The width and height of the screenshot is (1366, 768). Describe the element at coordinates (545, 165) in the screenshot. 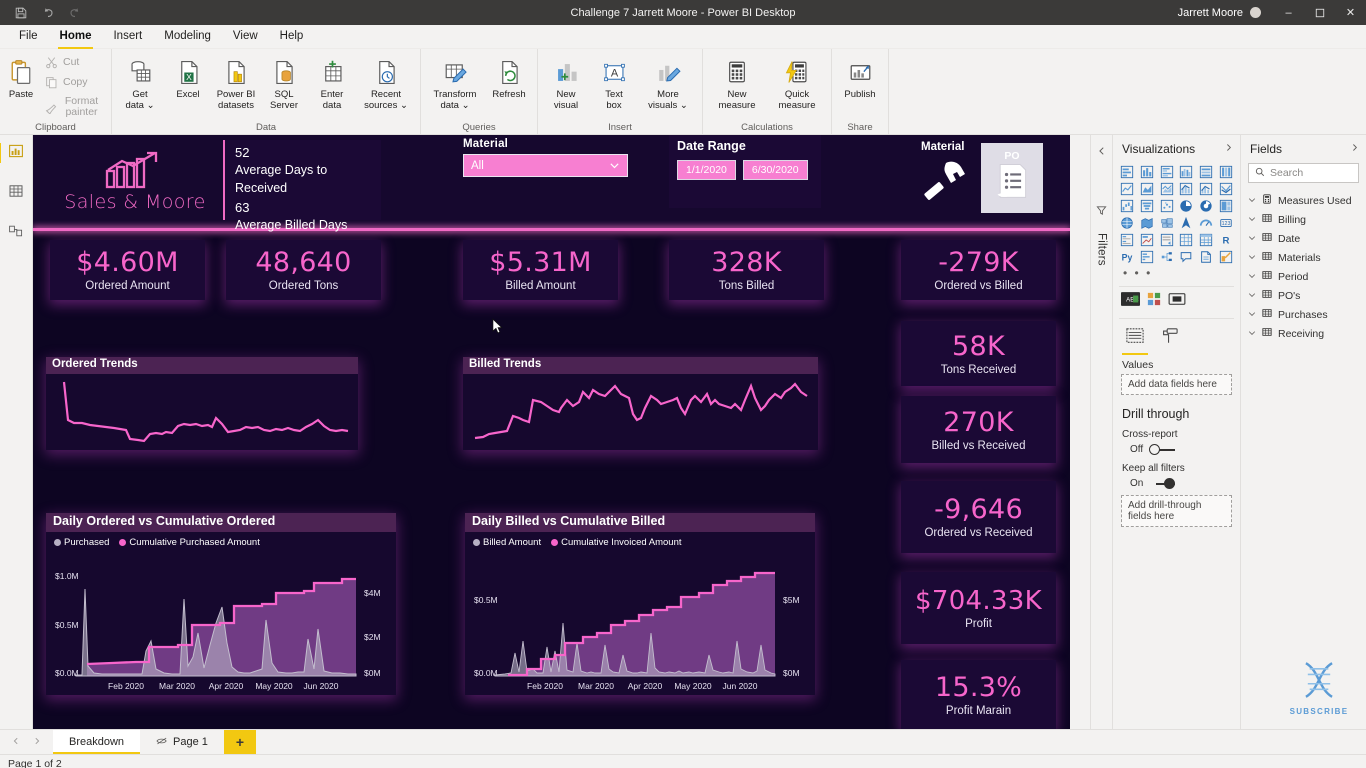

I see `material-slicer-dropdown: All` at that location.